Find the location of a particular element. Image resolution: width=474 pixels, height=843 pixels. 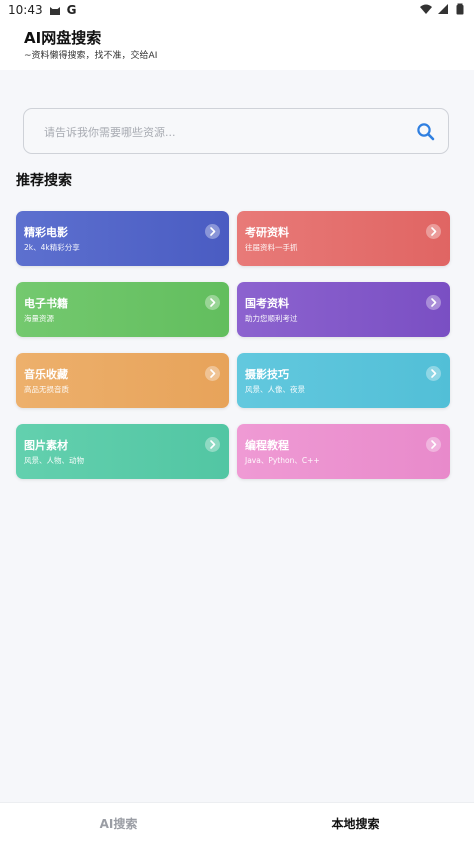

app-subtitle: ~资料懒得搜索，找不准，交给AI is located at coordinates (91, 56).